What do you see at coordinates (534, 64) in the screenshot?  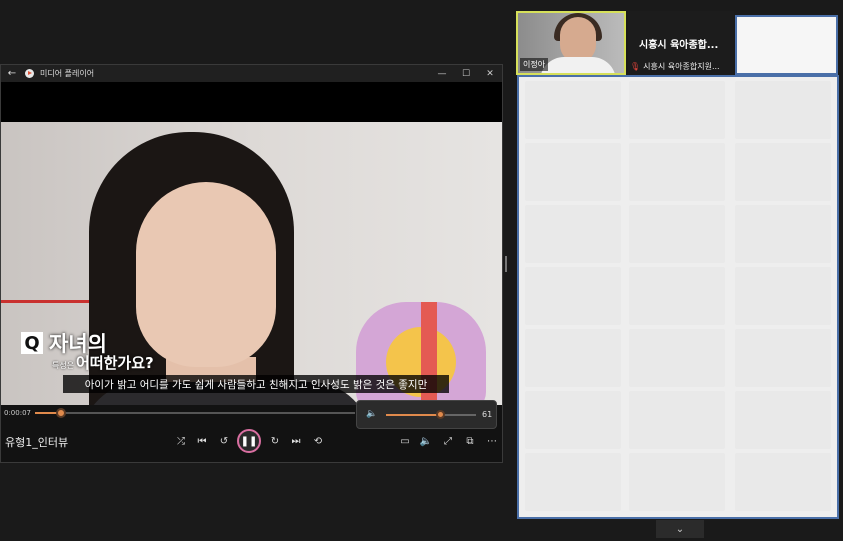 I see `self-name-label: 이정아` at bounding box center [534, 64].